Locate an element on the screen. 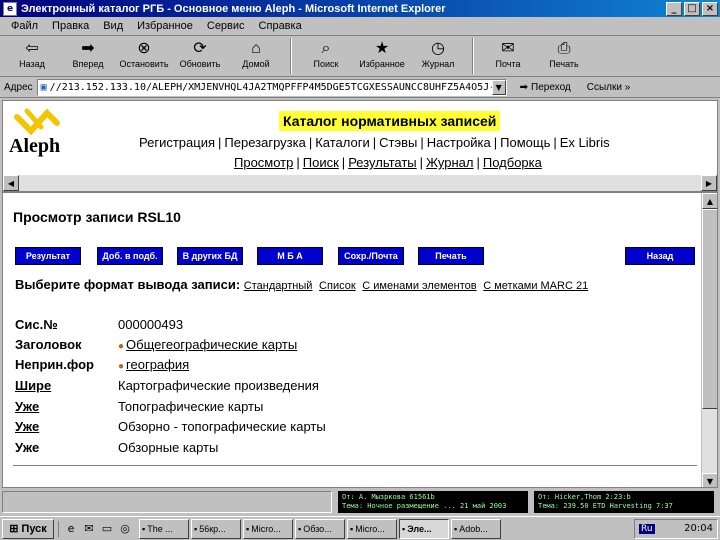 Image resolution: width=720 pixels, height=540 pixels. field-value: Топографические карты is located at coordinates (191, 406).